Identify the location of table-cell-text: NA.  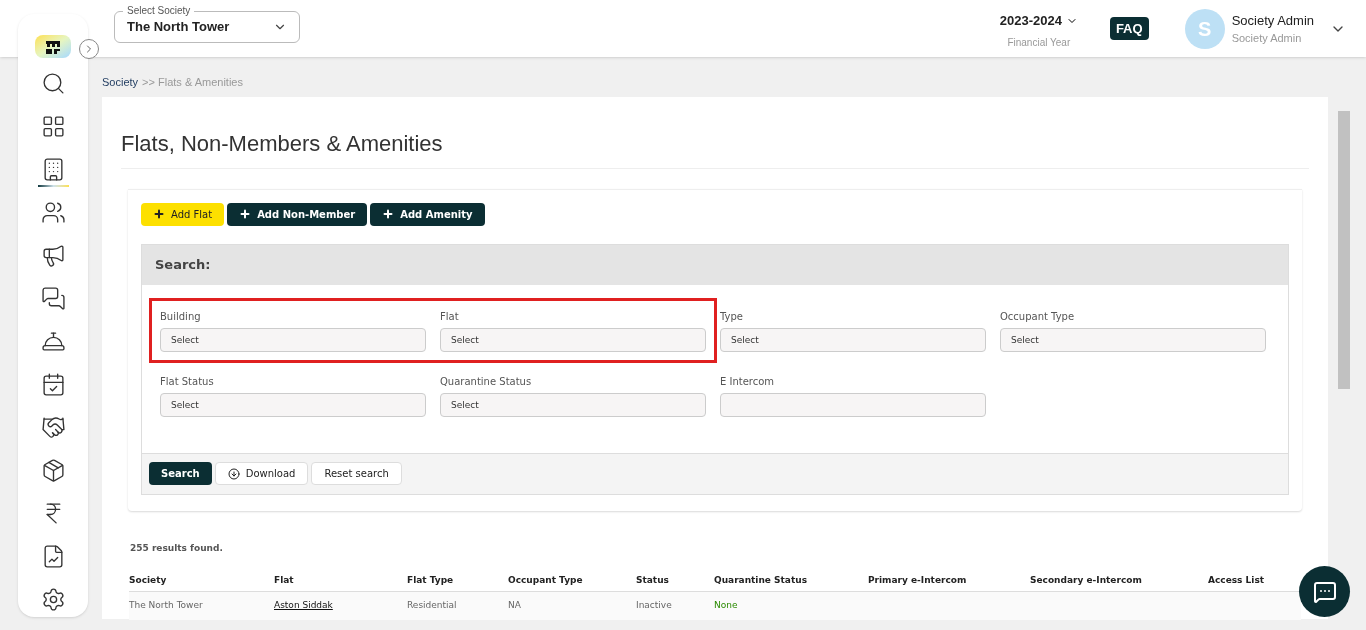
(515, 606).